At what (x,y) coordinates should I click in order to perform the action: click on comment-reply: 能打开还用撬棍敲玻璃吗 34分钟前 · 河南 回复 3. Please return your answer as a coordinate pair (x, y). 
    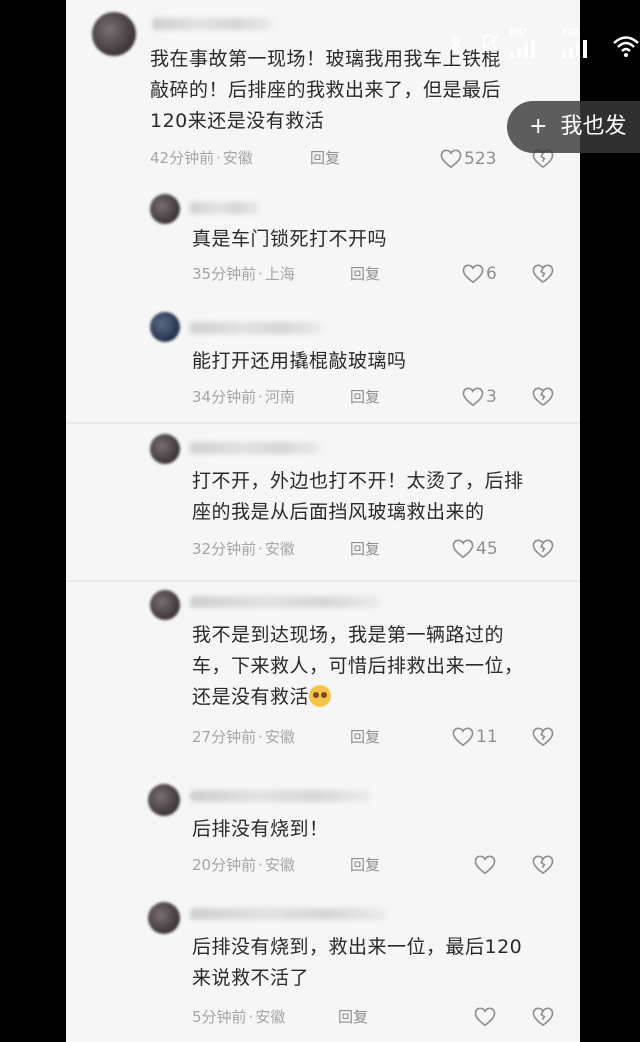
    Looking at the image, I should click on (323, 362).